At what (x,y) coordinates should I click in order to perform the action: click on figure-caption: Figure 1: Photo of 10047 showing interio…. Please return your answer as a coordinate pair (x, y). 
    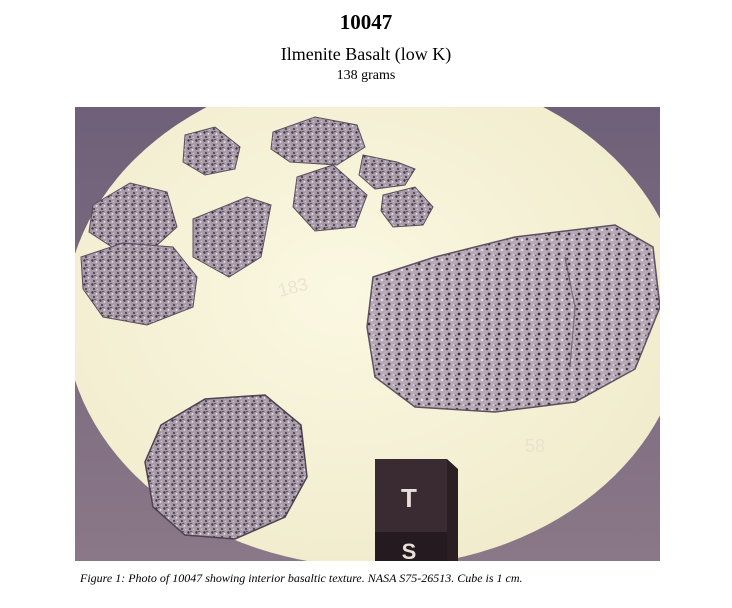
    Looking at the image, I should click on (301, 578).